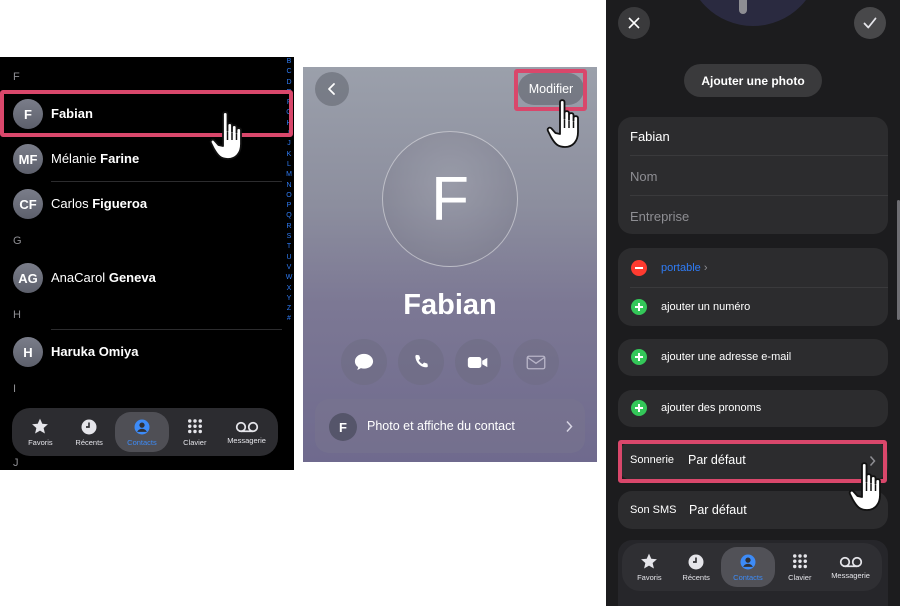 The image size is (900, 606). I want to click on add-phone-icon, so click(639, 307).